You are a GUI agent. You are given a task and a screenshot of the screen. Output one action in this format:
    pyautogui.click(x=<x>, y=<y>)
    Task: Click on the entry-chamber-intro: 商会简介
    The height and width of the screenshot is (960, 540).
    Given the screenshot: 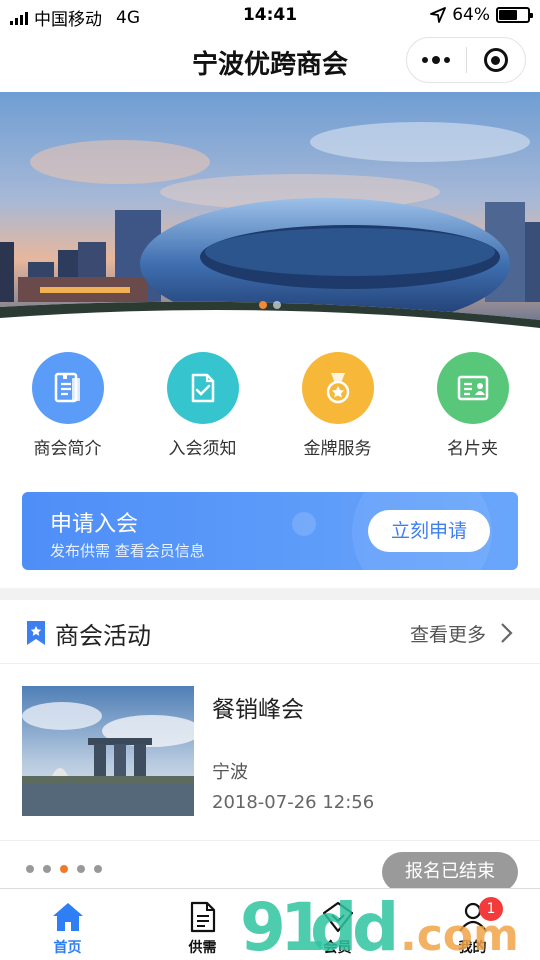 What is the action you would take?
    pyautogui.click(x=67, y=405)
    